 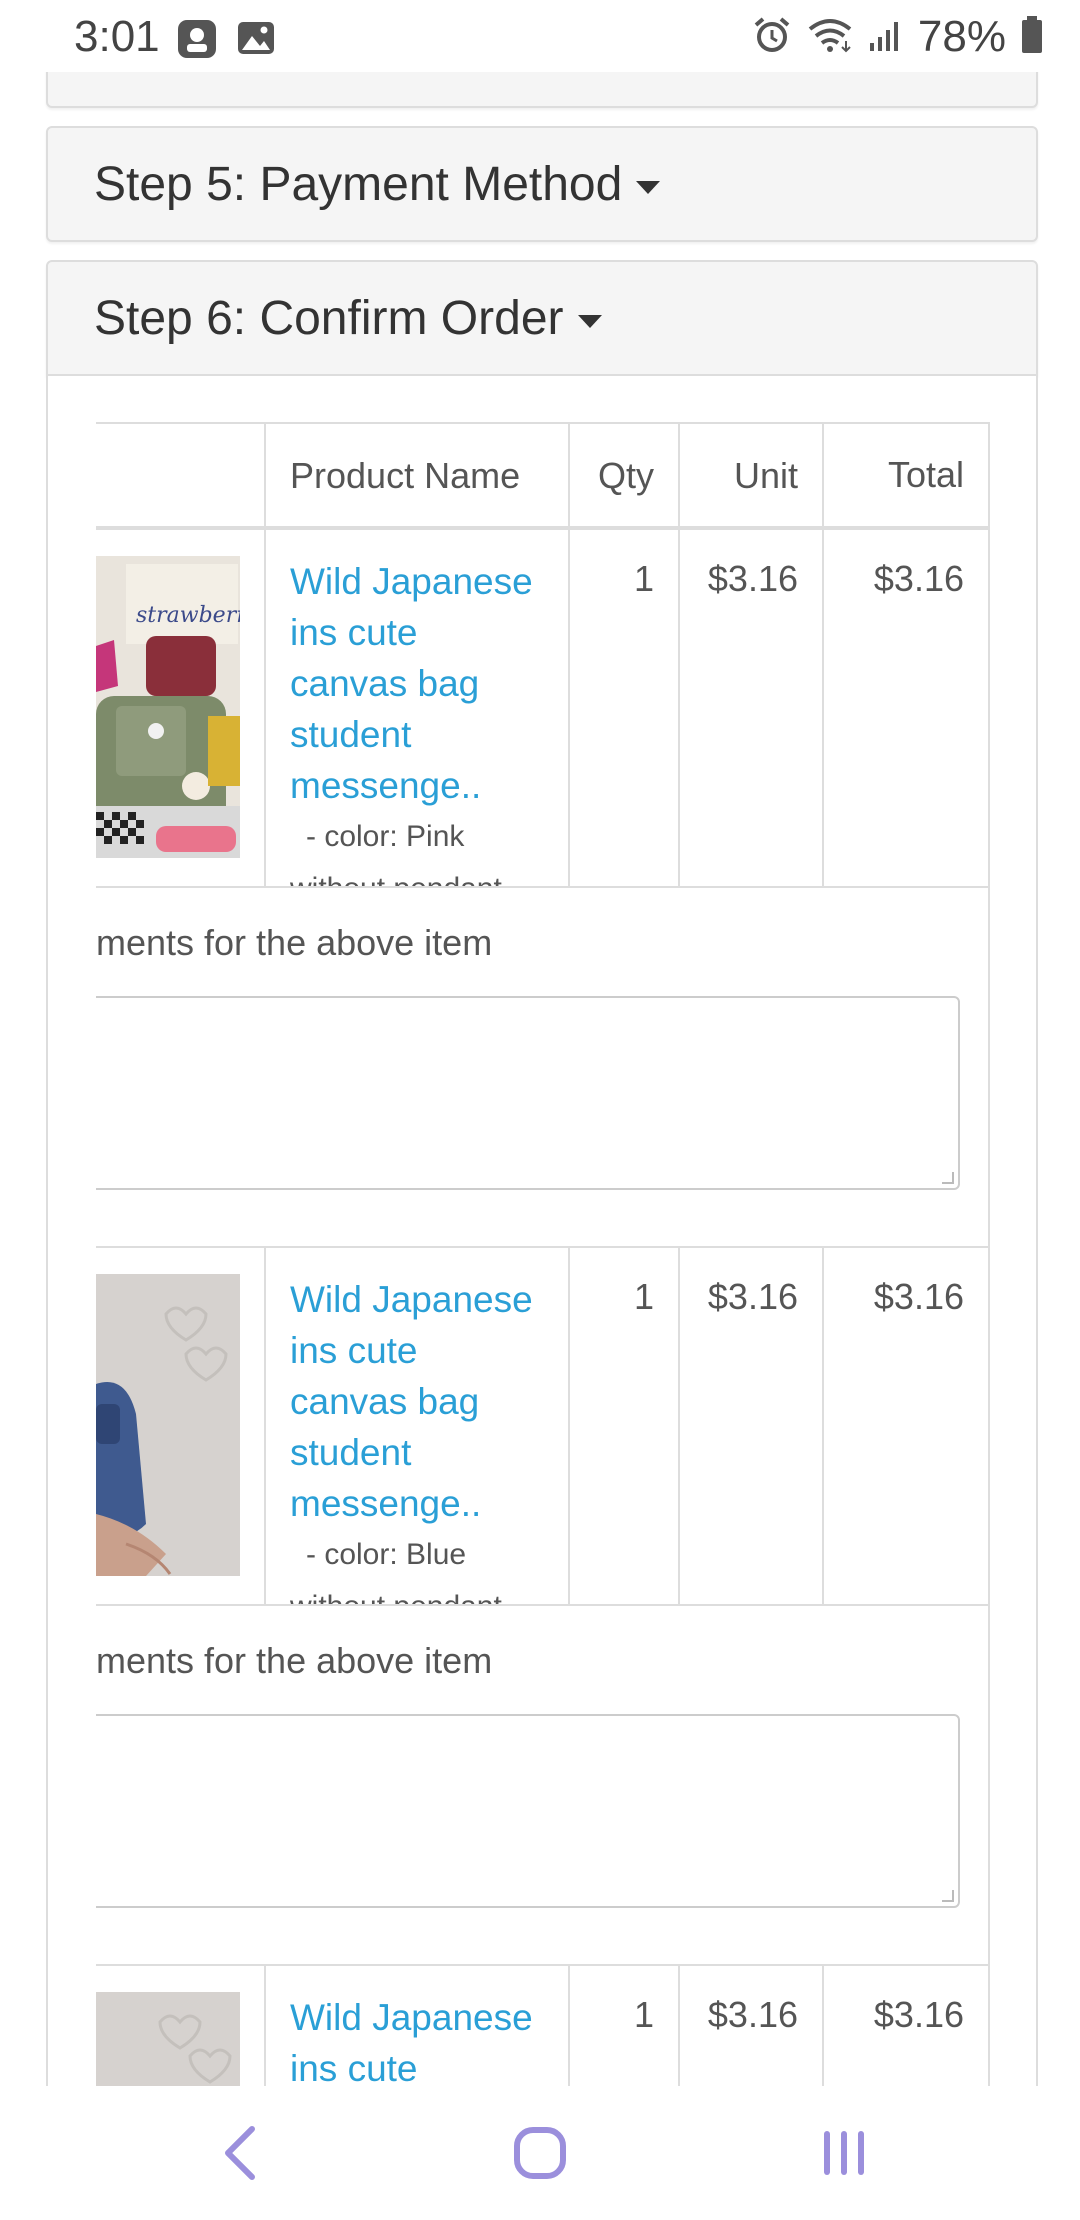 I want to click on step5-panel-header: Step 5: Payment Method, so click(x=542, y=184).